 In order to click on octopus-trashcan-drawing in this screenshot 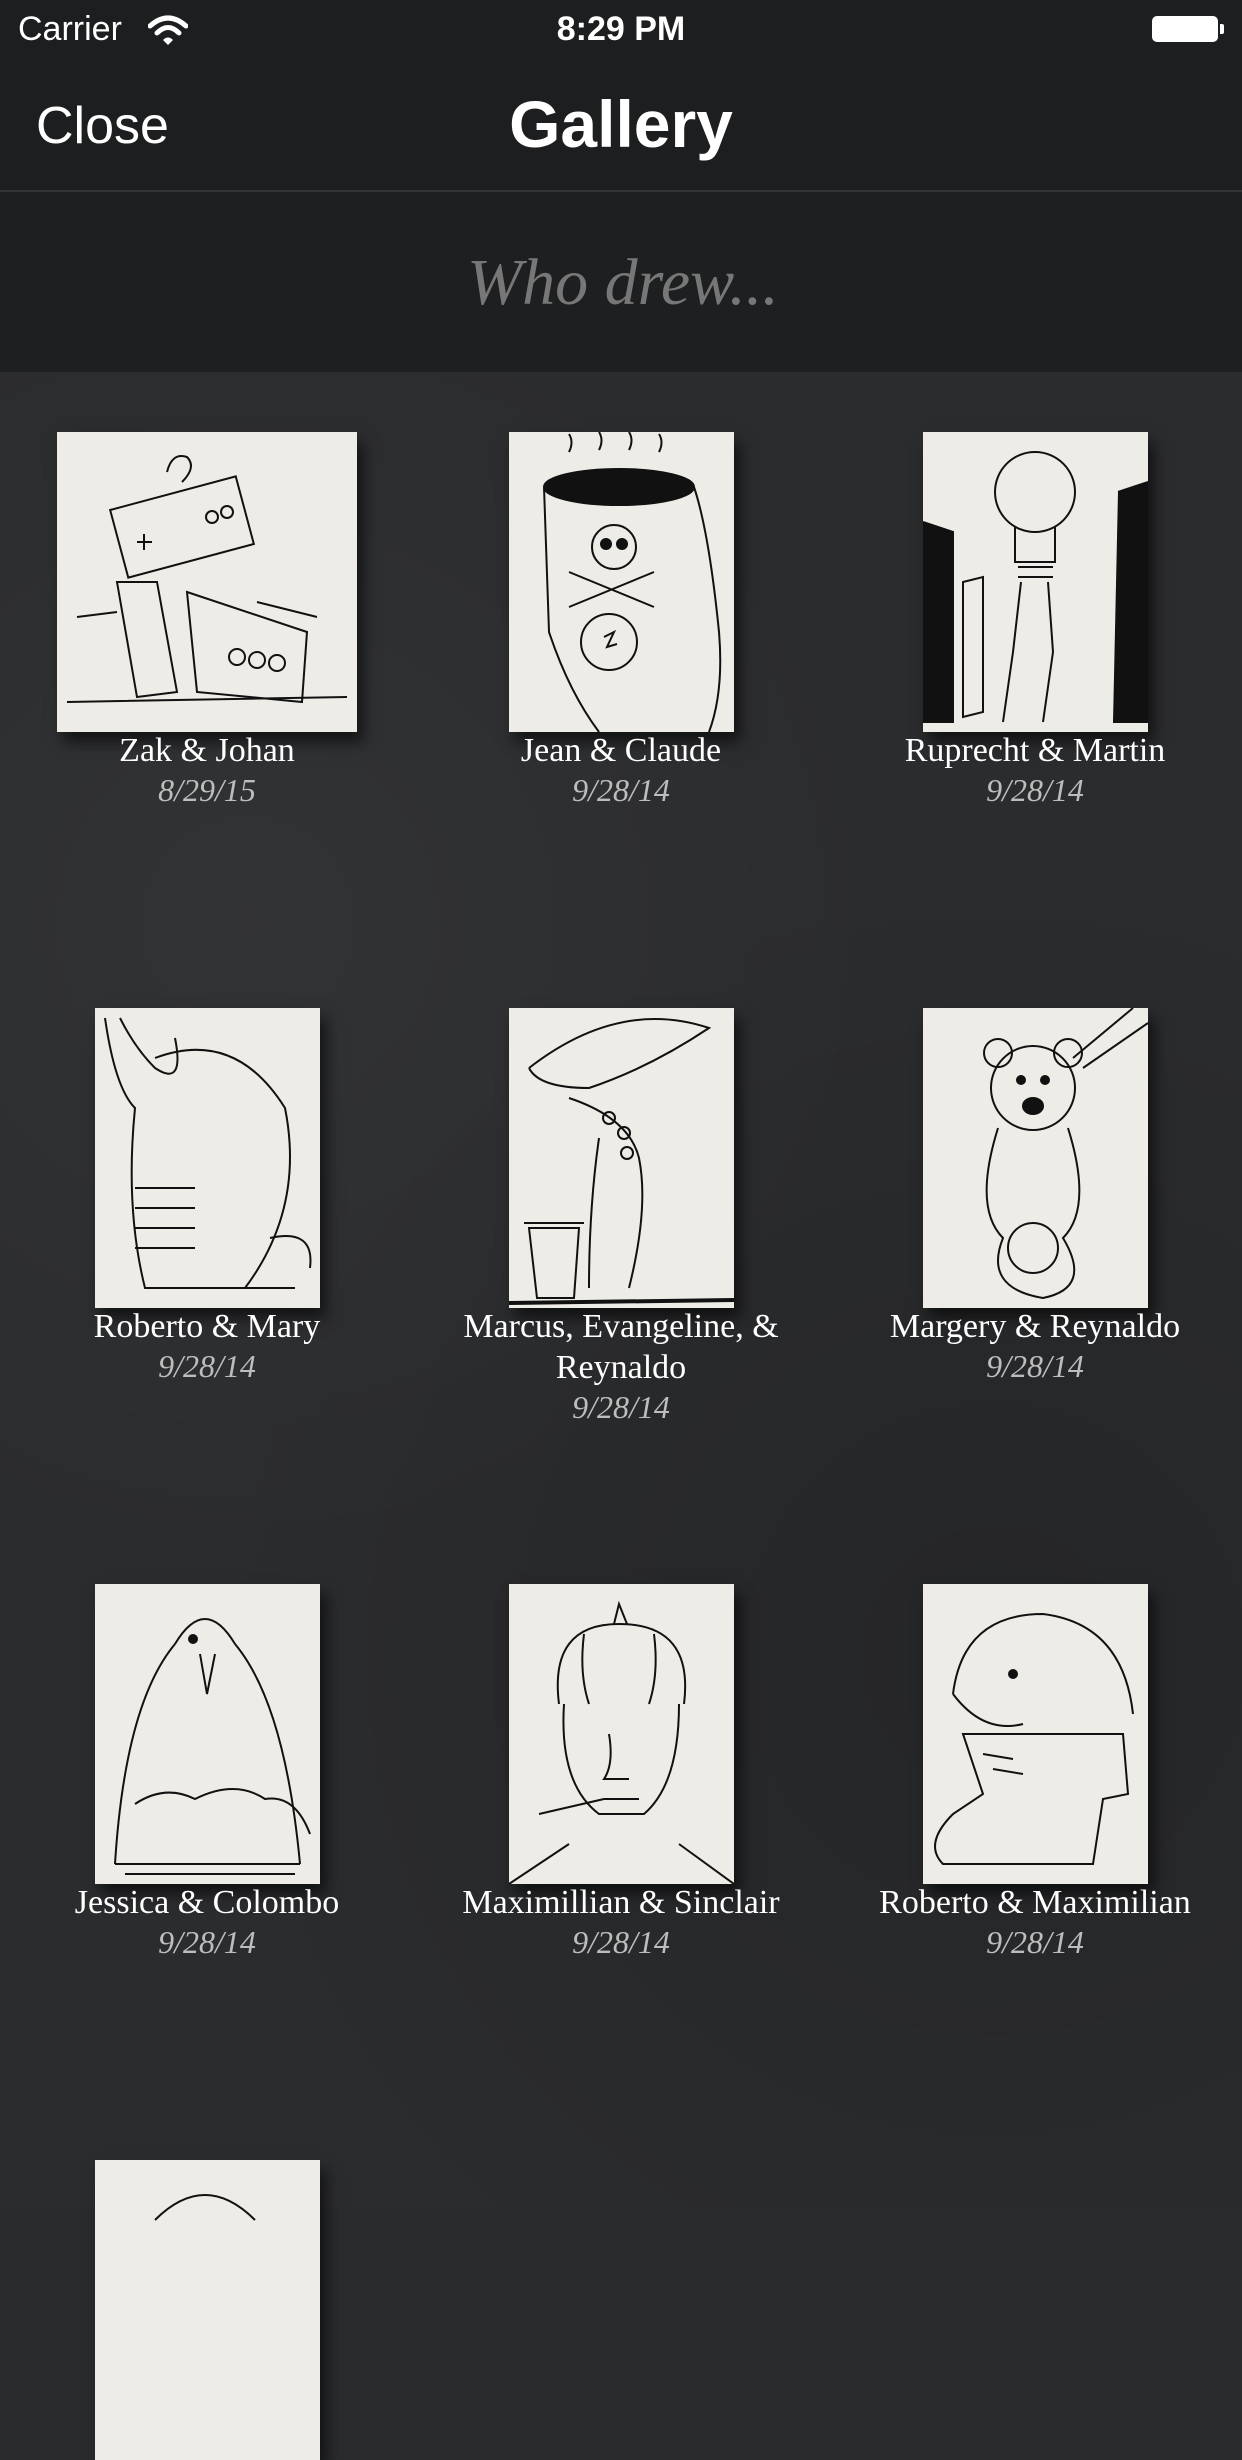, I will do `click(621, 1158)`.